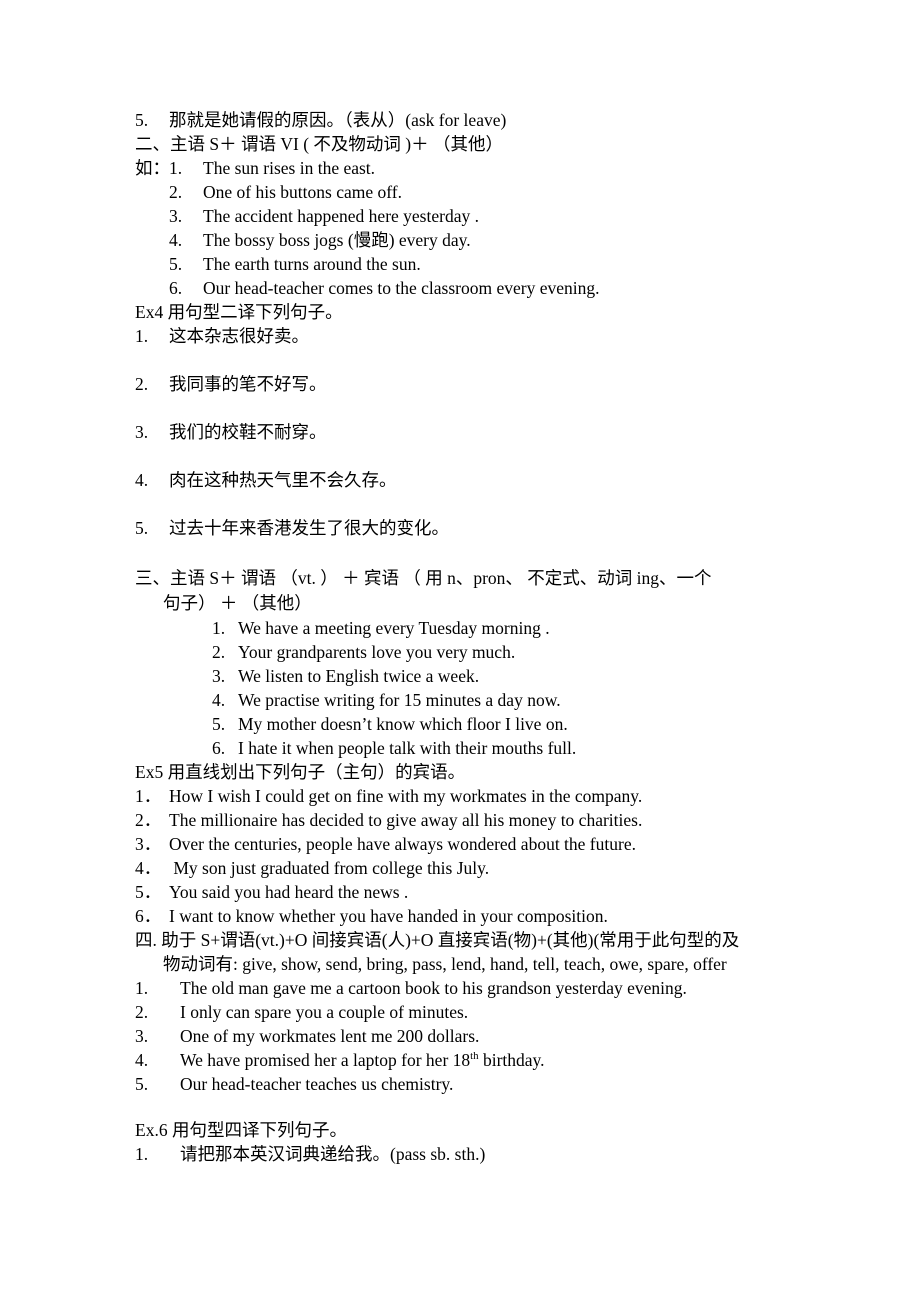  What do you see at coordinates (338, 120) in the screenshot?
I see `list-item-text: 那就是她请假的原因。（表从）(ask for leave)` at bounding box center [338, 120].